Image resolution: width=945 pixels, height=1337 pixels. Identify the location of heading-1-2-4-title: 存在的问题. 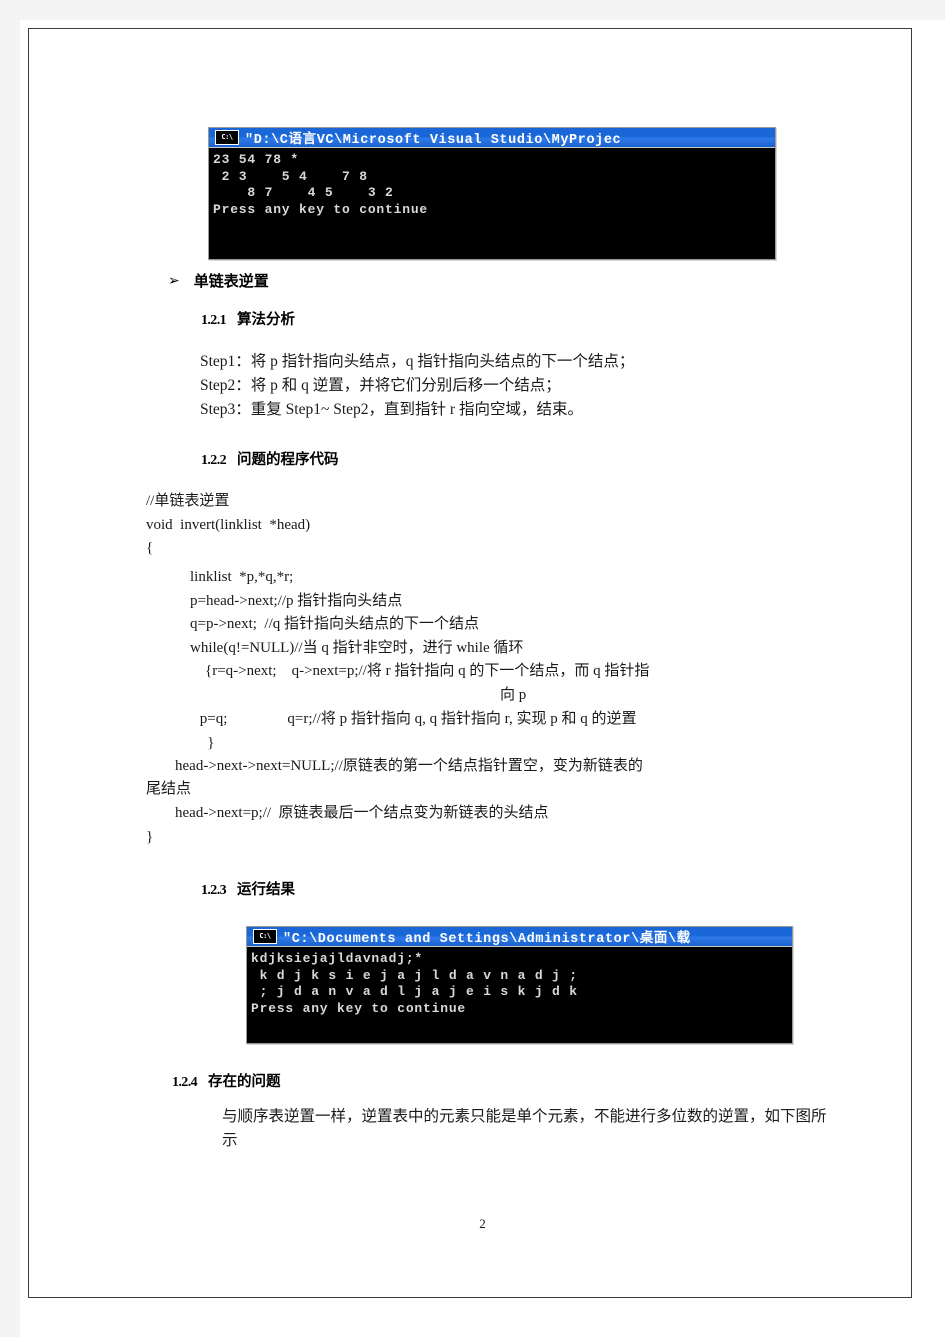
(244, 1082).